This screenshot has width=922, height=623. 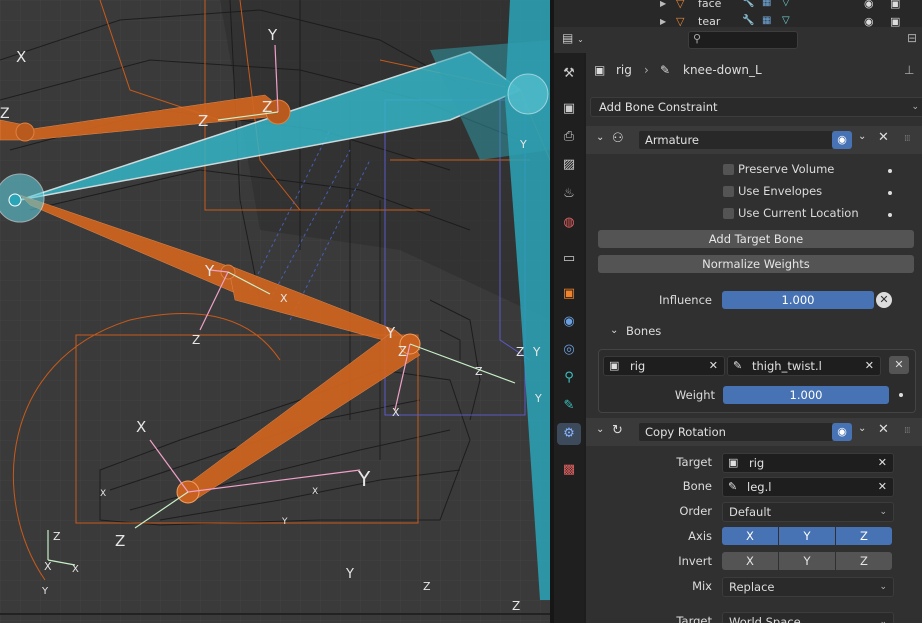 I want to click on wrench-icon: 🔧, so click(x=748, y=20).